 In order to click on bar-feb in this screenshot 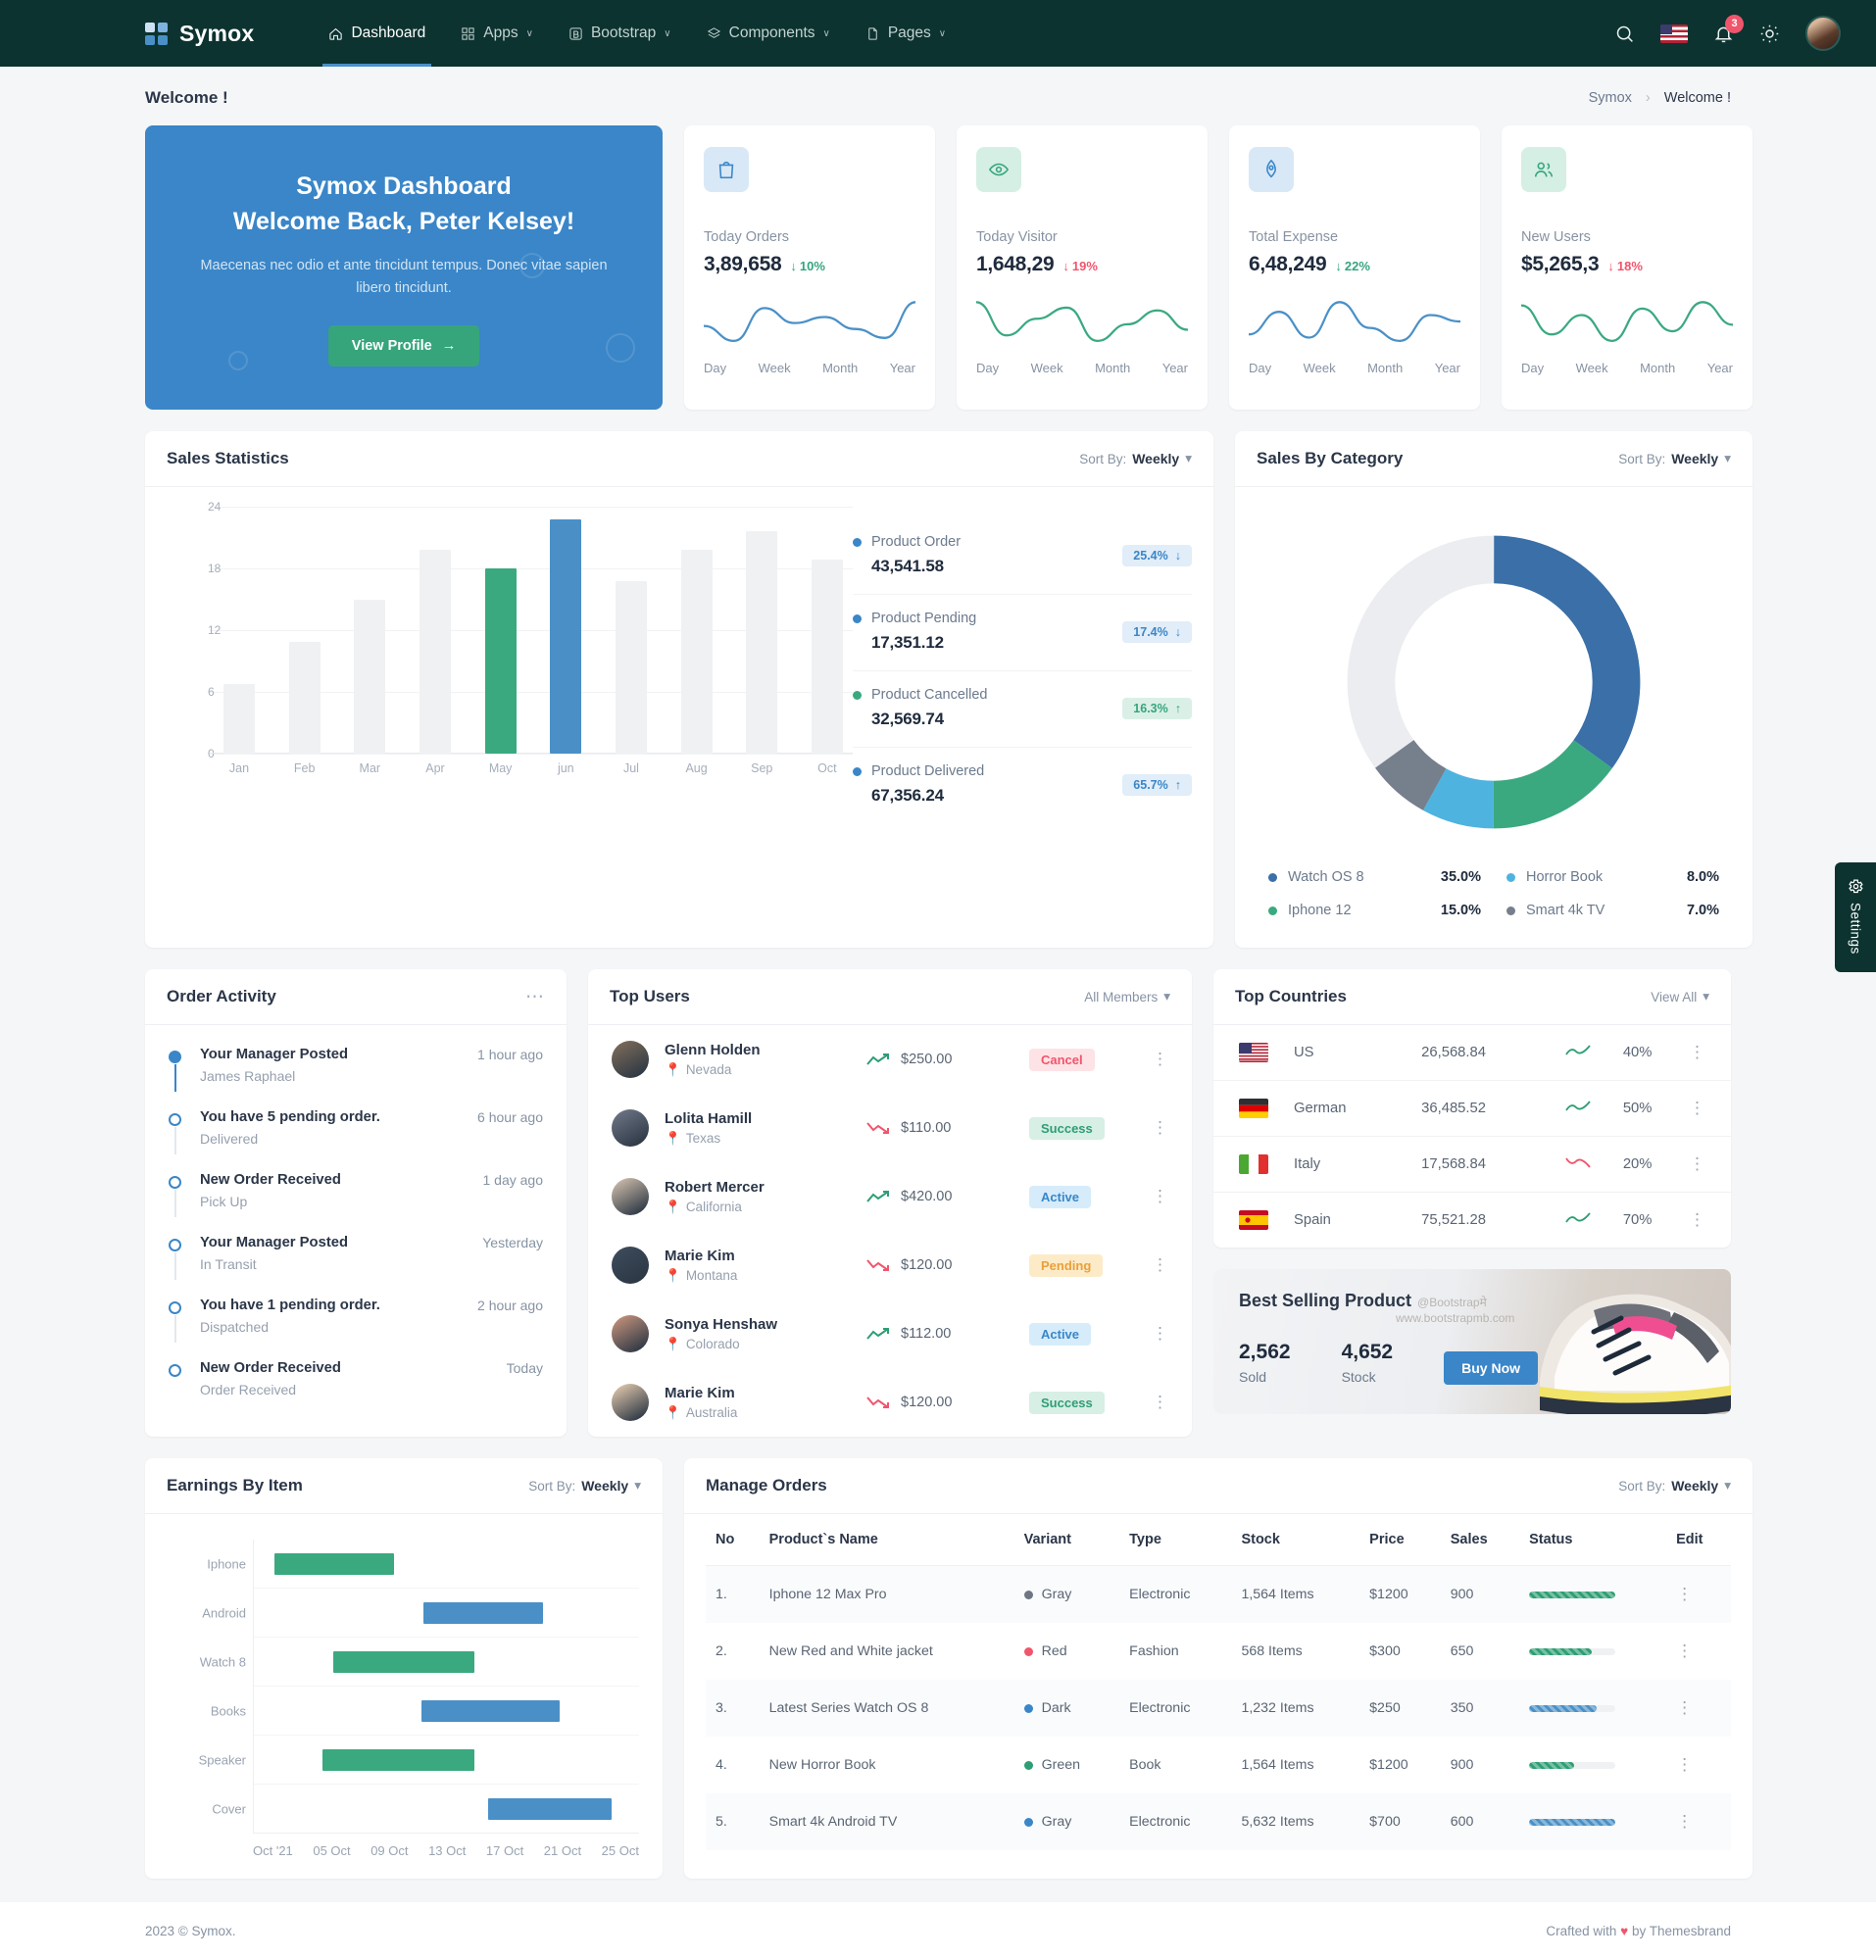, I will do `click(304, 697)`.